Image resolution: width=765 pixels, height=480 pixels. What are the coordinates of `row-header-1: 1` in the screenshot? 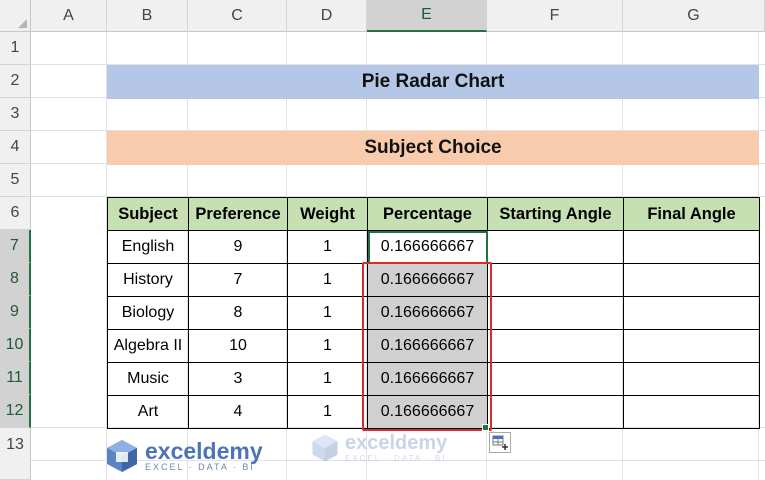 It's located at (15, 48).